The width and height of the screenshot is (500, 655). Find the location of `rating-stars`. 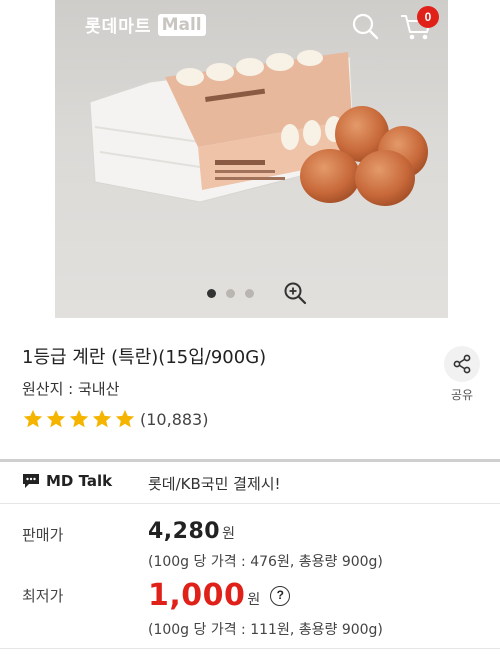

rating-stars is located at coordinates (79, 419).